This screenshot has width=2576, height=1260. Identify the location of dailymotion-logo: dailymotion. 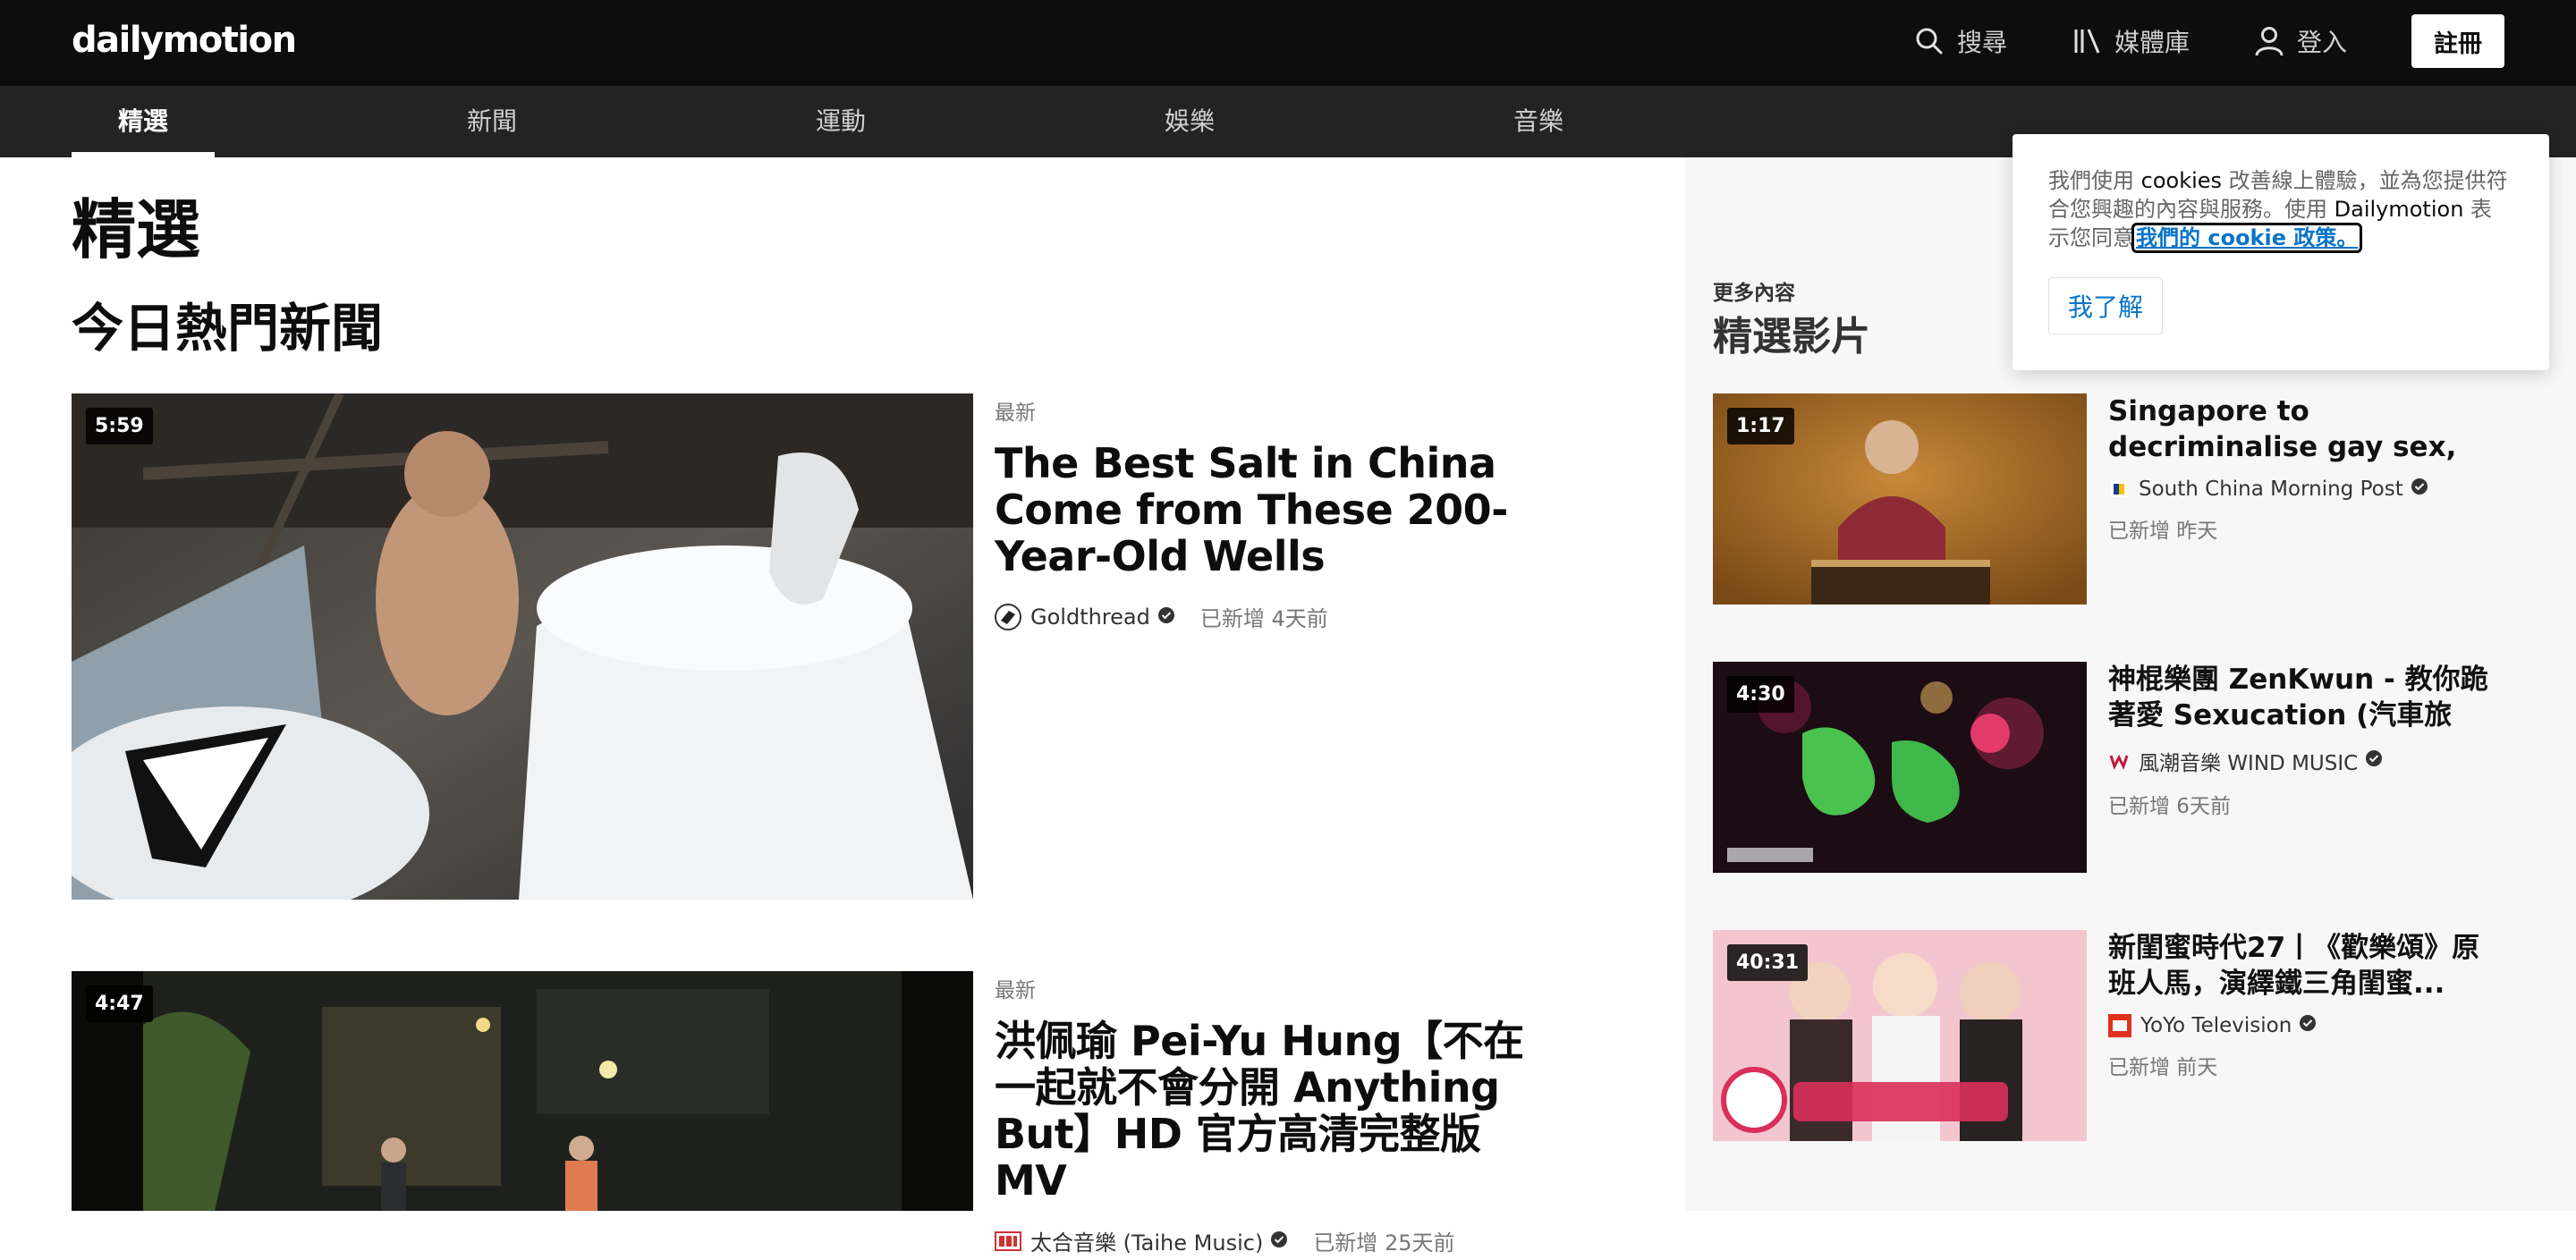
(184, 40).